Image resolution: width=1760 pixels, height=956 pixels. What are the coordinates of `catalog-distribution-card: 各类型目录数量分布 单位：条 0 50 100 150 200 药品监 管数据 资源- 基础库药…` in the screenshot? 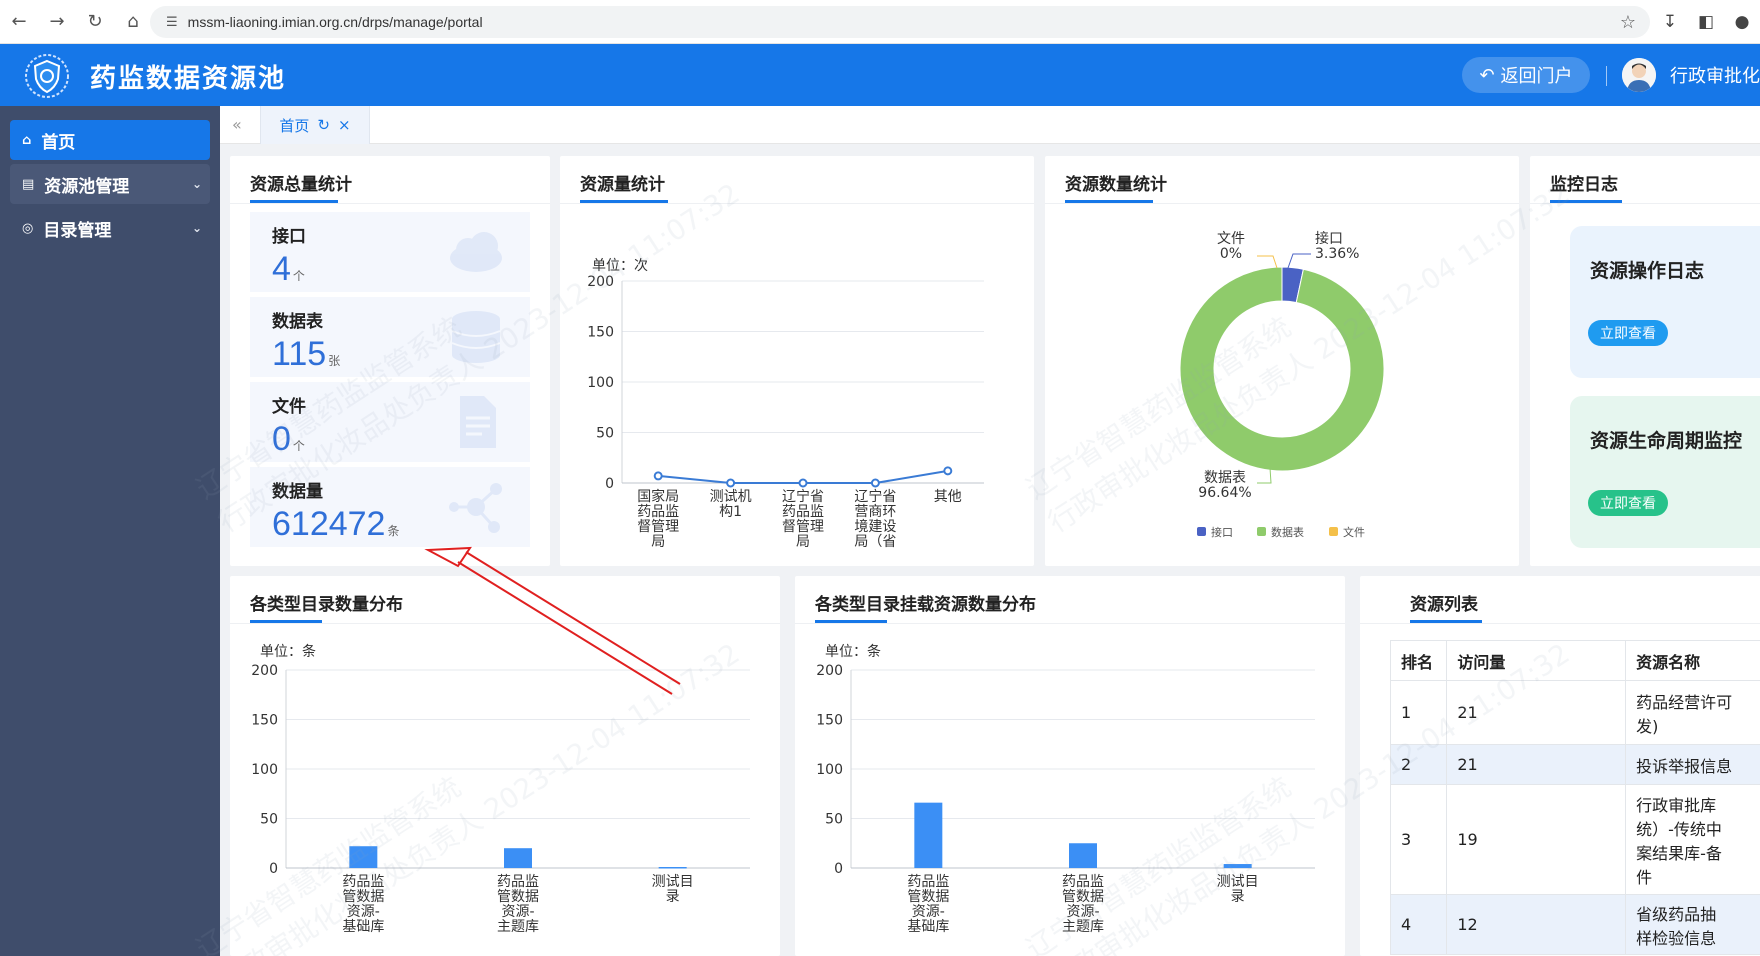 It's located at (505, 766).